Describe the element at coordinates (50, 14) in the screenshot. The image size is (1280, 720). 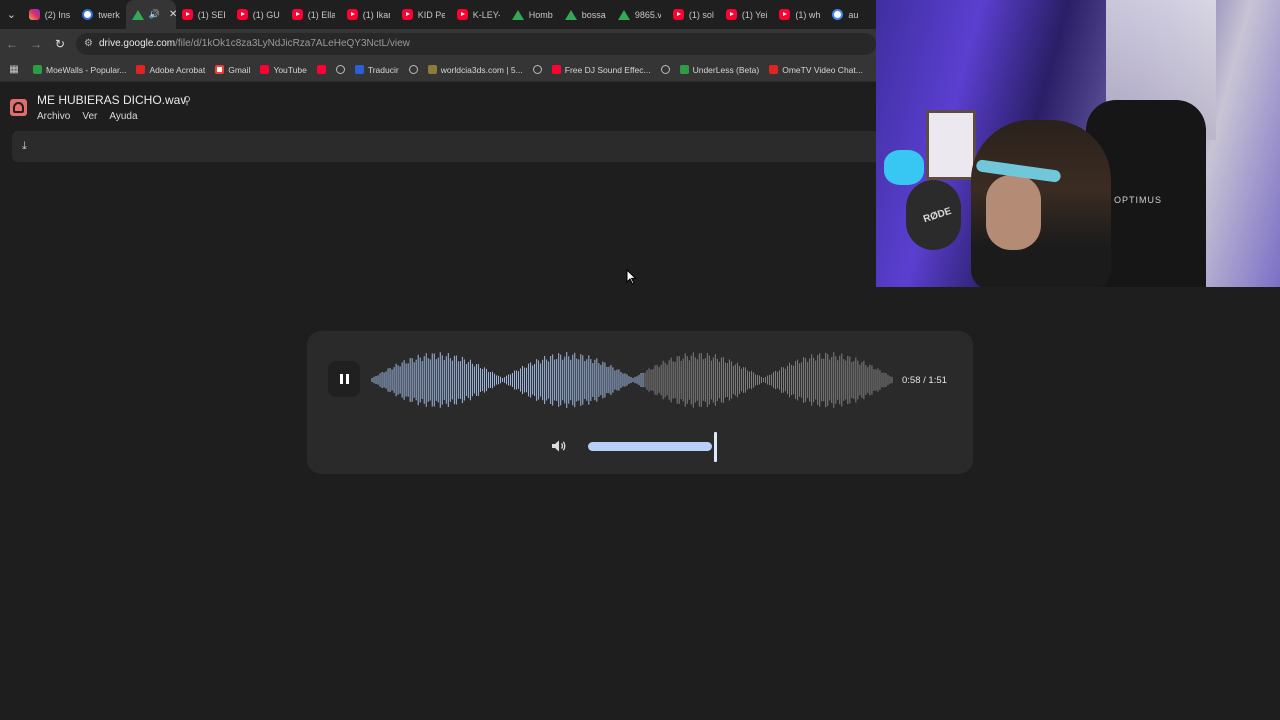
I see `browser-tab: (2) Ins` at that location.